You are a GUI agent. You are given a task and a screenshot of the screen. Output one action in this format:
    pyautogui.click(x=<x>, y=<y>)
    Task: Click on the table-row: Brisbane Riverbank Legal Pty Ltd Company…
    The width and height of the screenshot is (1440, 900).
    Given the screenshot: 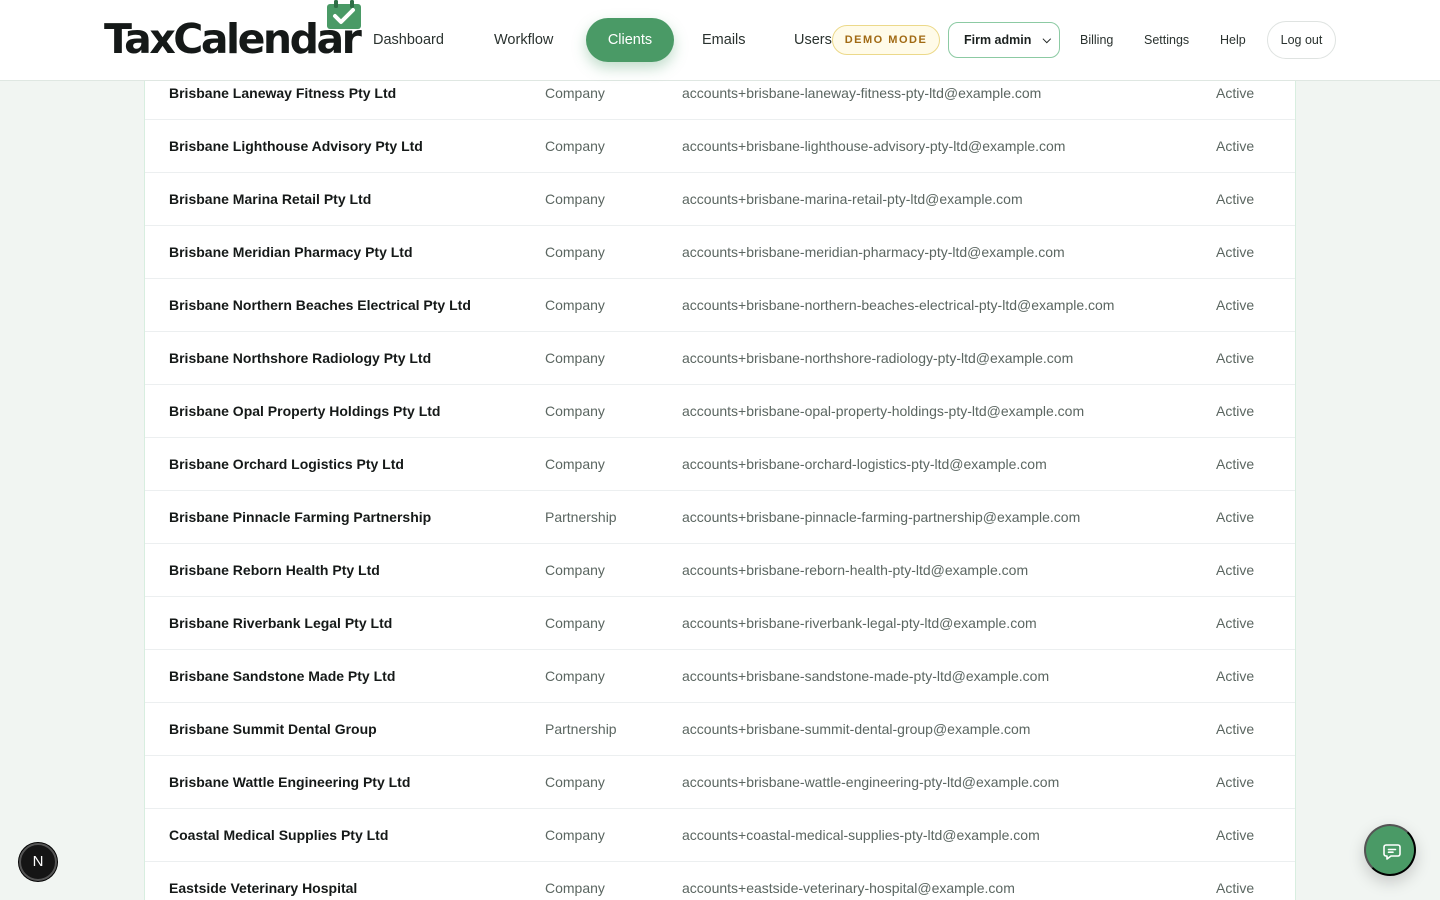 What is the action you would take?
    pyautogui.click(x=720, y=623)
    